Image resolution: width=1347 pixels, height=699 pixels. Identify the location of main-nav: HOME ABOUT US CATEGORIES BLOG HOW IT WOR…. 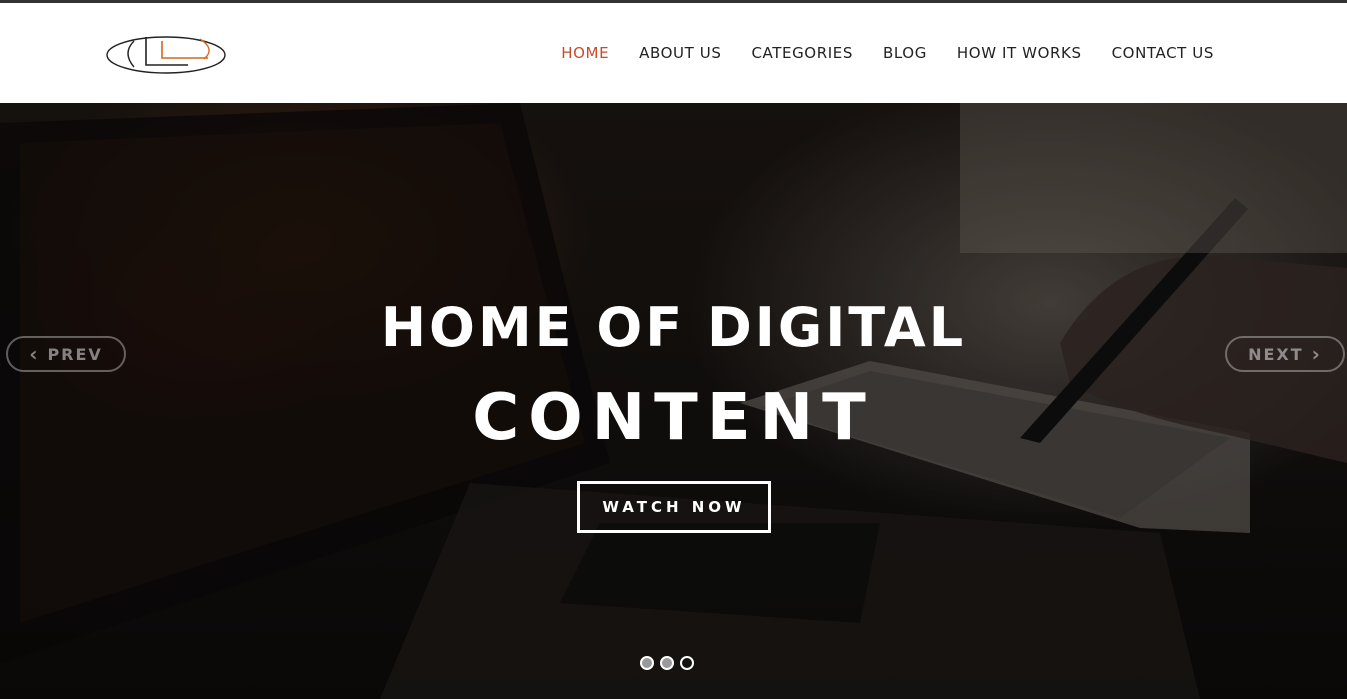
(887, 53).